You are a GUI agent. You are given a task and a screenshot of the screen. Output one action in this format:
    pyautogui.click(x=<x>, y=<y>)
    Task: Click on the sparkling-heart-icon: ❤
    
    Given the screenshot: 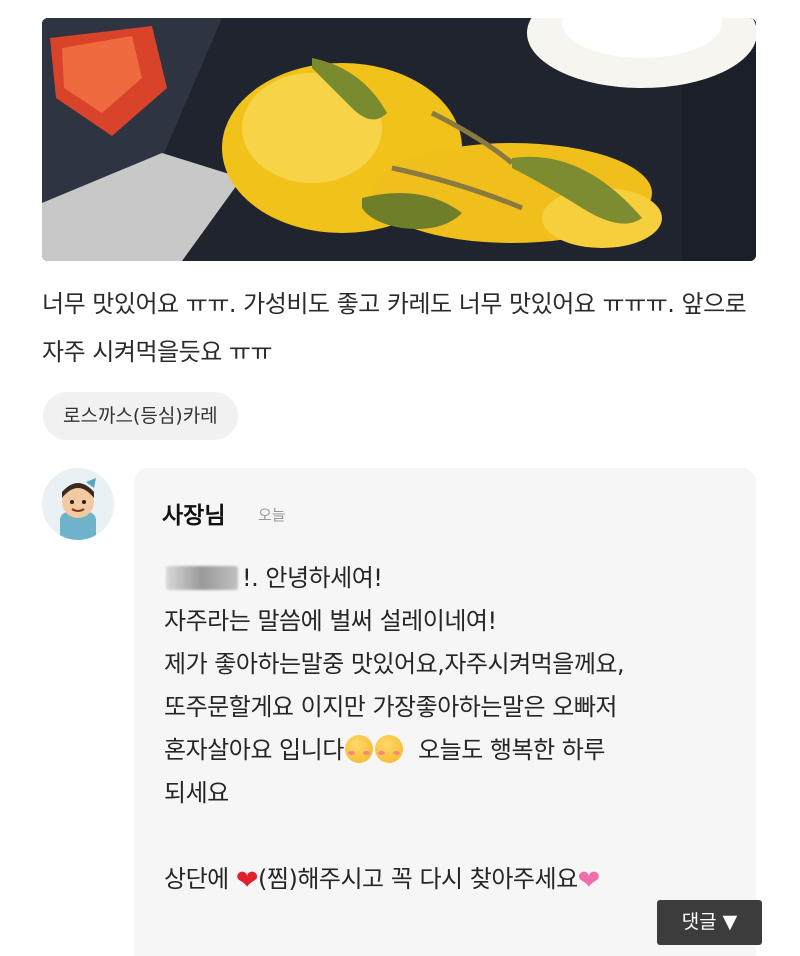 What is the action you would take?
    pyautogui.click(x=589, y=880)
    